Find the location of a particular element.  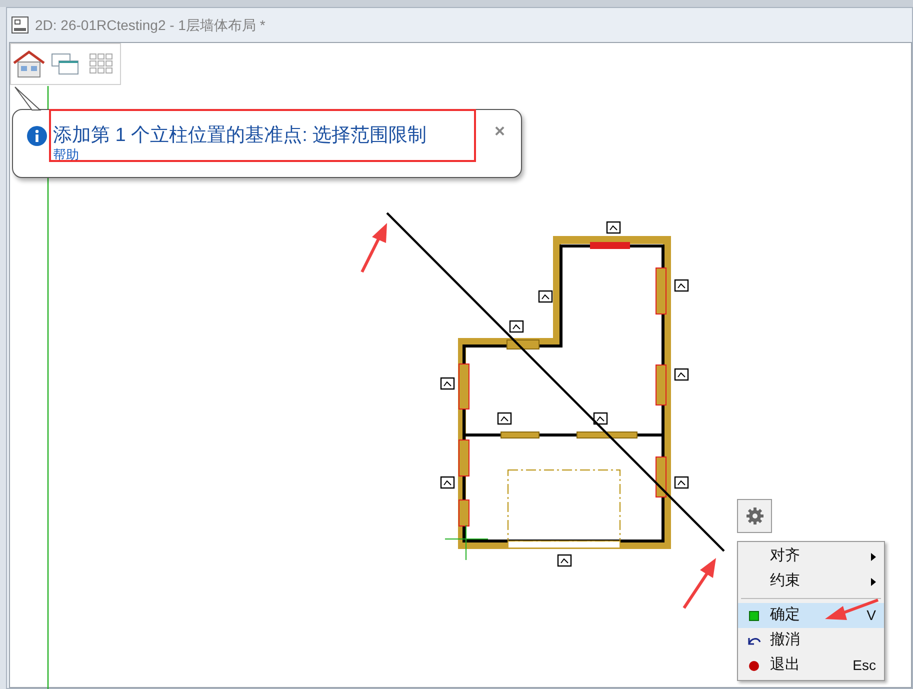

menu-item-label: 对齐 is located at coordinates (785, 556).